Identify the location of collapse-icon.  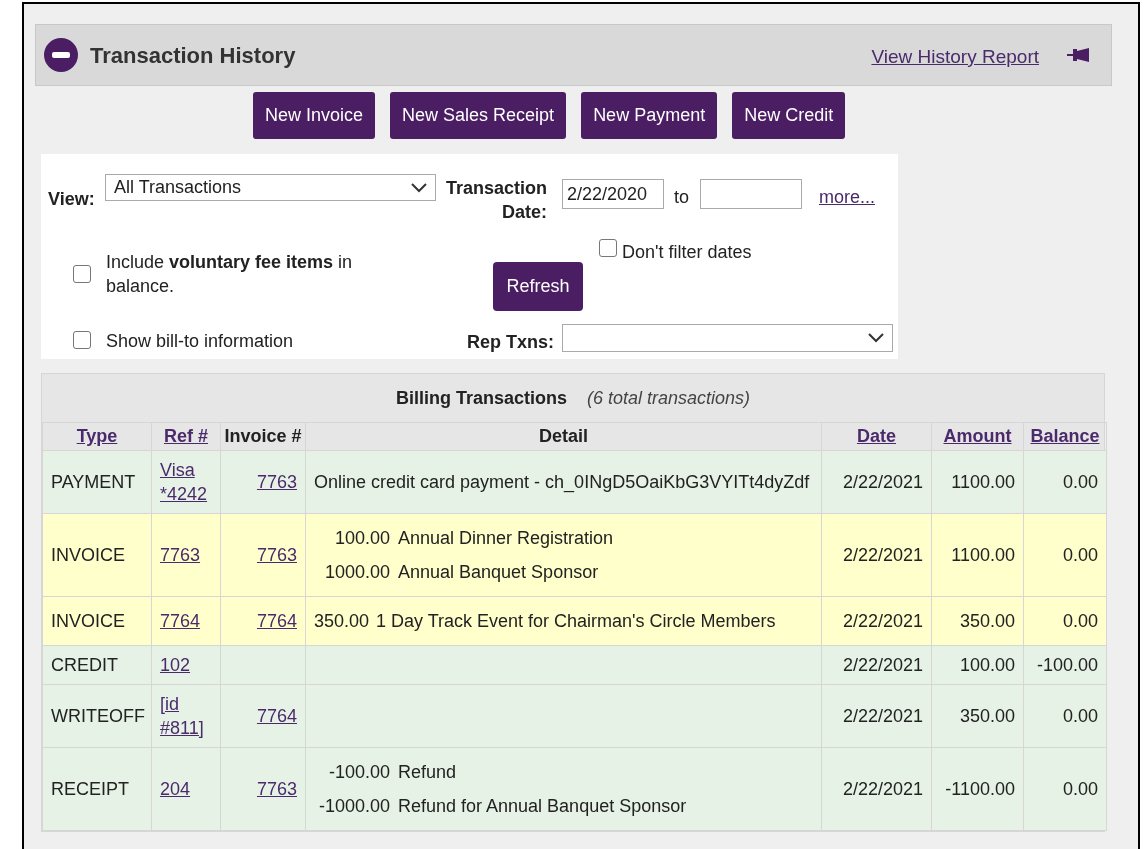
(61, 55).